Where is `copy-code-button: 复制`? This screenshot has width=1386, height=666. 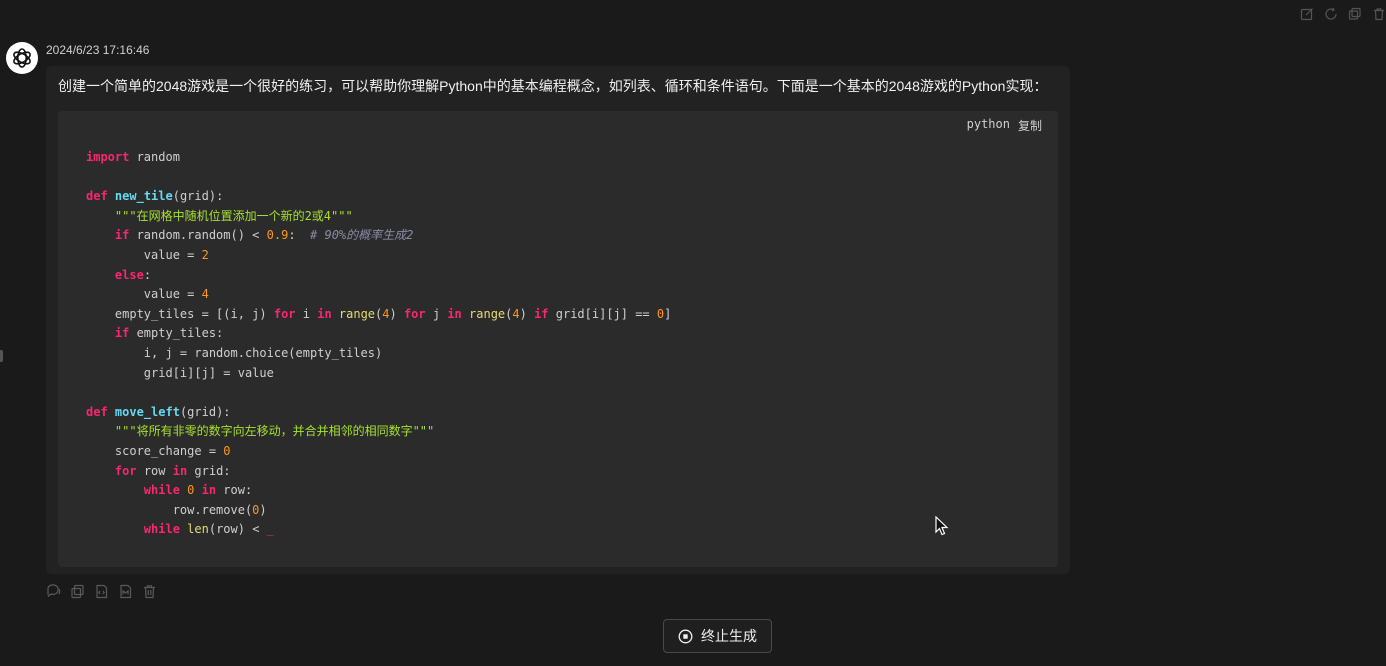
copy-code-button: 复制 is located at coordinates (1030, 125).